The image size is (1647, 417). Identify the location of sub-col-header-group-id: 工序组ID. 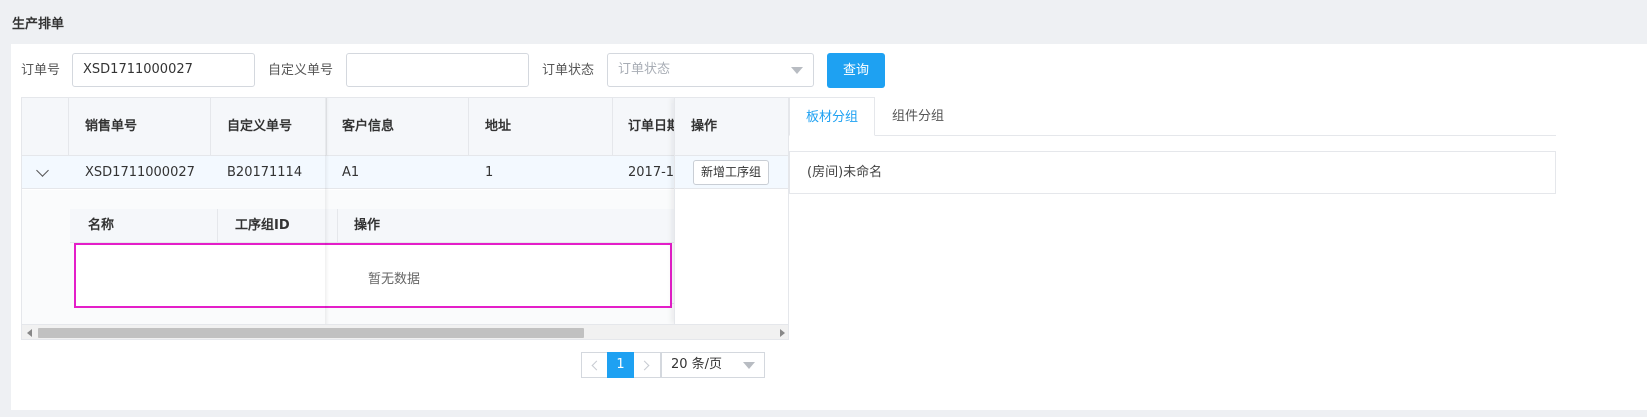
(262, 225).